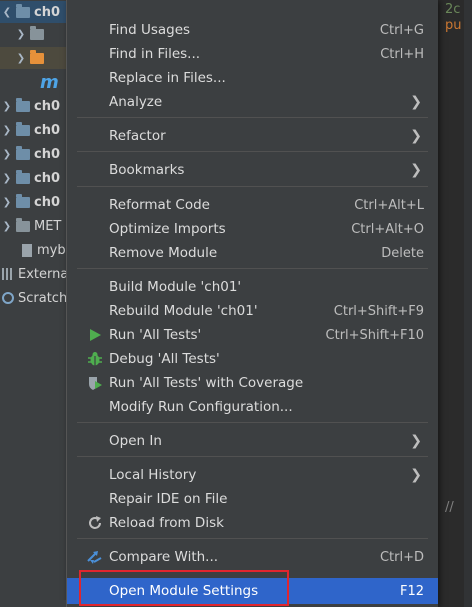 Image resolution: width=472 pixels, height=607 pixels. I want to click on menu-item-build-module: Build Module 'ch01', so click(252, 287).